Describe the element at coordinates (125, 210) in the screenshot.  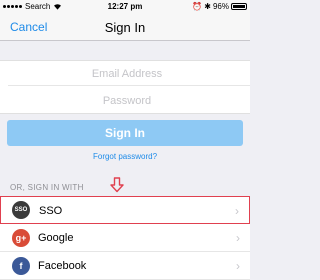
I see `provider-sso-row: SSO SSO ›` at that location.